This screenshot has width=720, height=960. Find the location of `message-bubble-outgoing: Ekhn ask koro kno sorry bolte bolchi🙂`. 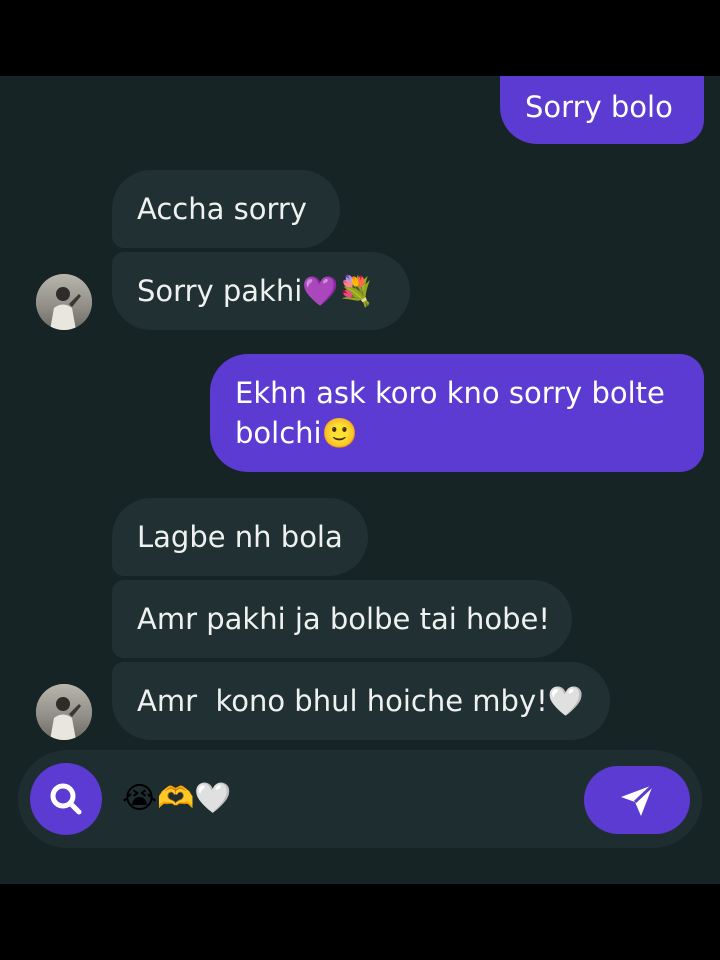

message-bubble-outgoing: Ekhn ask koro kno sorry bolte bolchi🙂 is located at coordinates (457, 413).